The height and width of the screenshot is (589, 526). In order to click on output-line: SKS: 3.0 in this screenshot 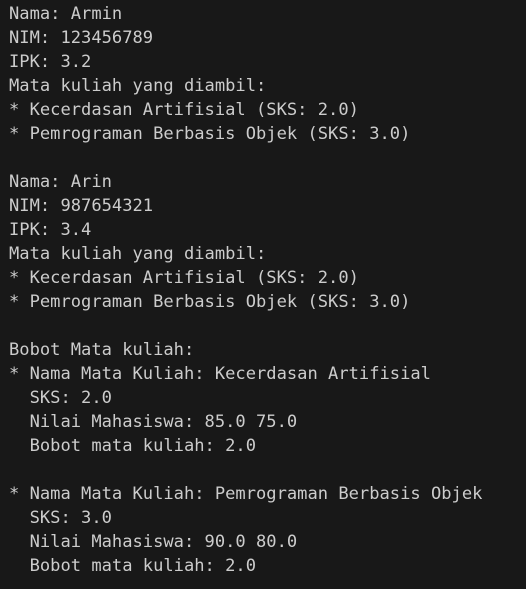, I will do `click(60, 518)`.